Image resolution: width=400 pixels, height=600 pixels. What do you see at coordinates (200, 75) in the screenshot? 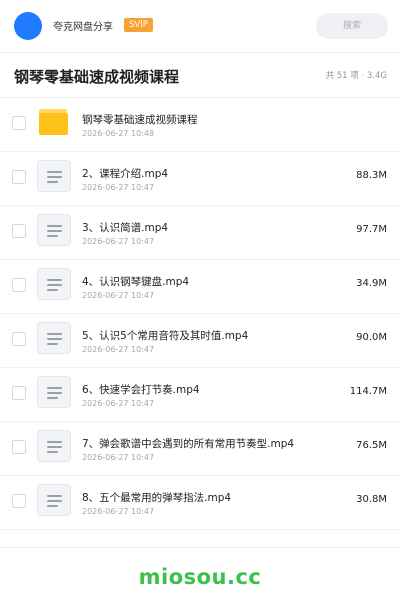
I see `folder-title-row: 钢琴零基础速成视频课程 共 51 项 · 3.4G` at bounding box center [200, 75].